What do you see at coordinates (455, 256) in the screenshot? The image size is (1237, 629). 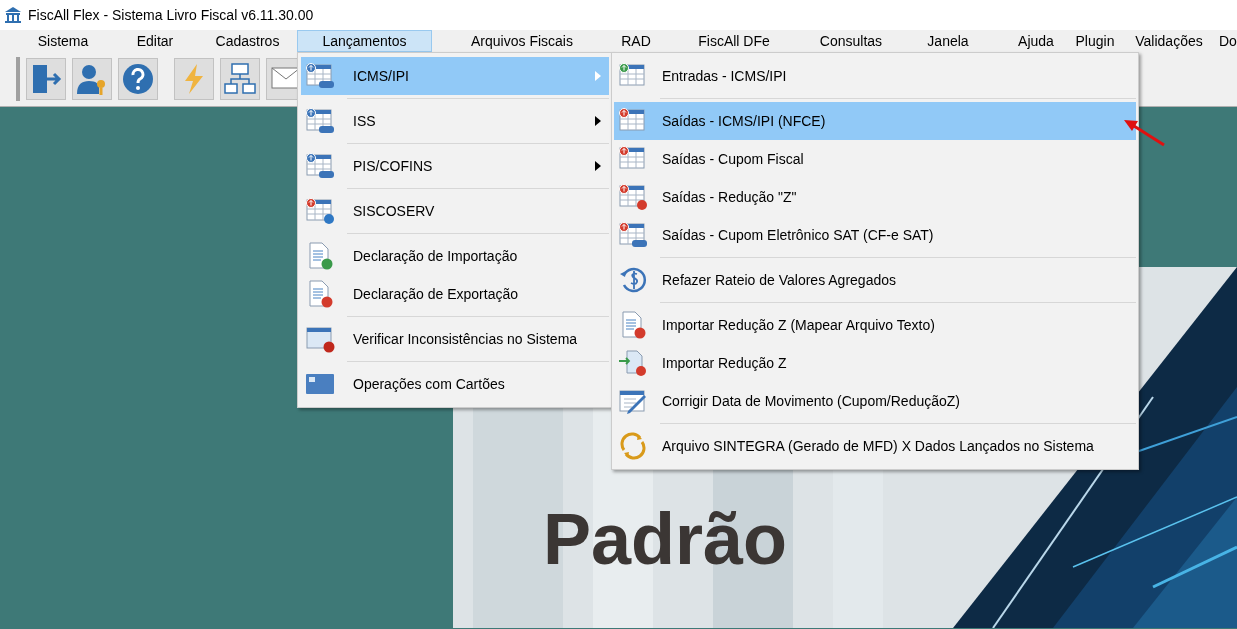 I see `menu-item: Declaração de Importação` at bounding box center [455, 256].